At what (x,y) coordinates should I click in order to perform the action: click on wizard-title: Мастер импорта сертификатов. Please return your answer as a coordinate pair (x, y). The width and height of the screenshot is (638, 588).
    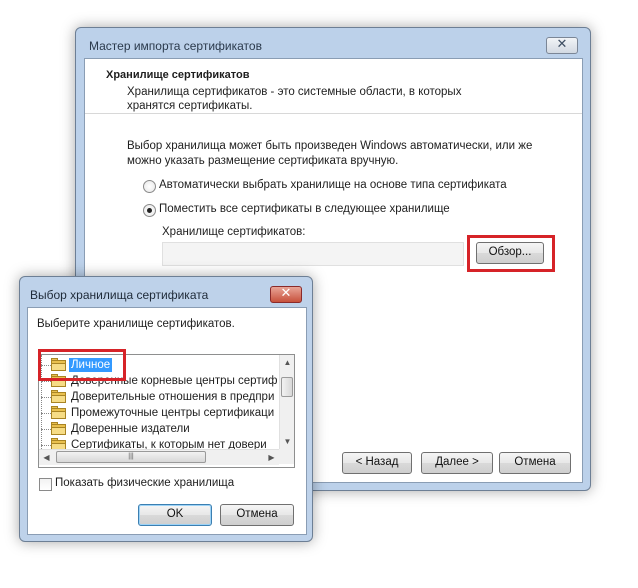
    Looking at the image, I should click on (175, 46).